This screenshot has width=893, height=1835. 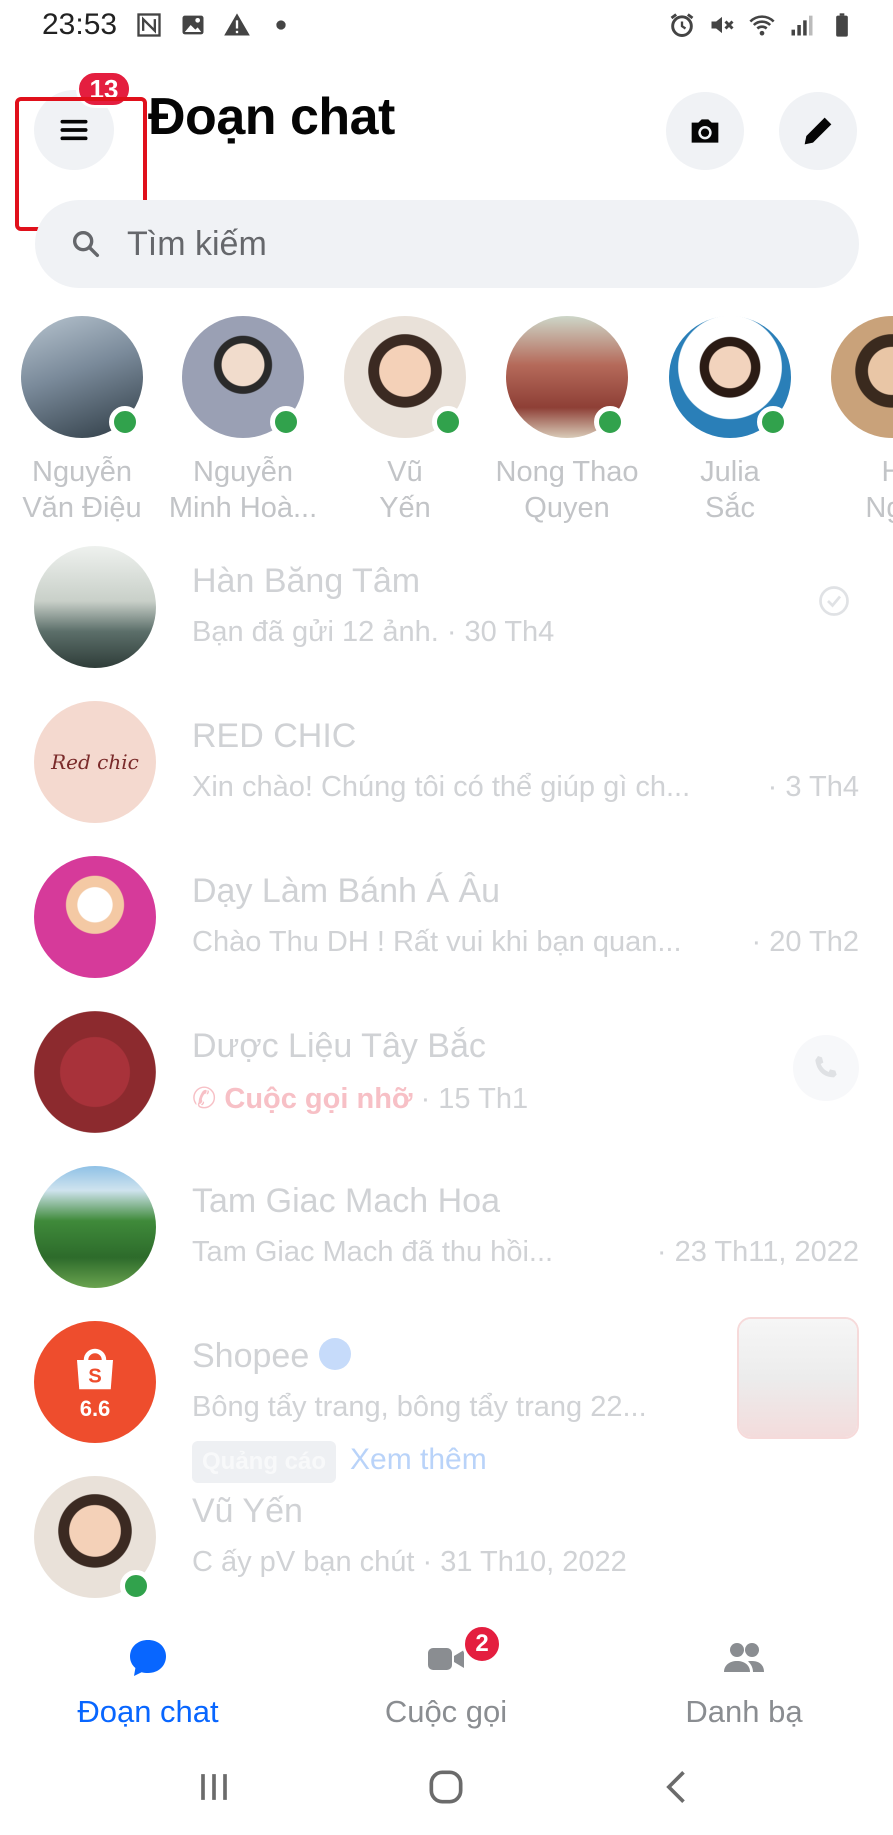 What do you see at coordinates (272, 1356) in the screenshot?
I see `chat-name: Shopee` at bounding box center [272, 1356].